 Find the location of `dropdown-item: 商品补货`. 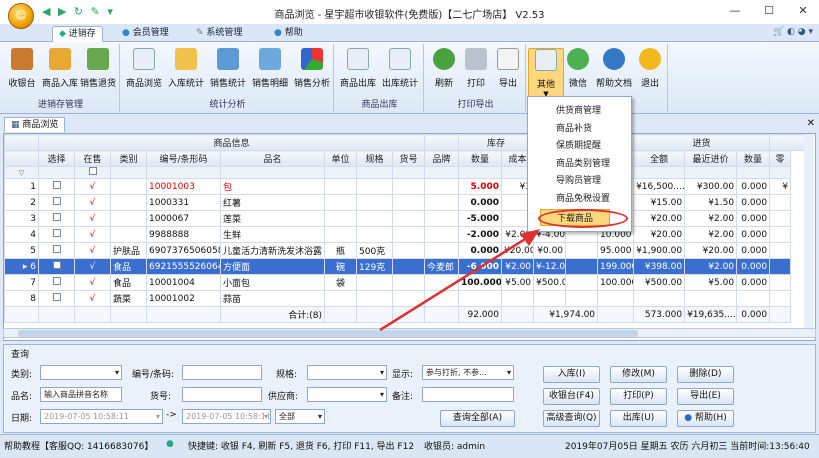

dropdown-item: 商品补货 is located at coordinates (574, 127).